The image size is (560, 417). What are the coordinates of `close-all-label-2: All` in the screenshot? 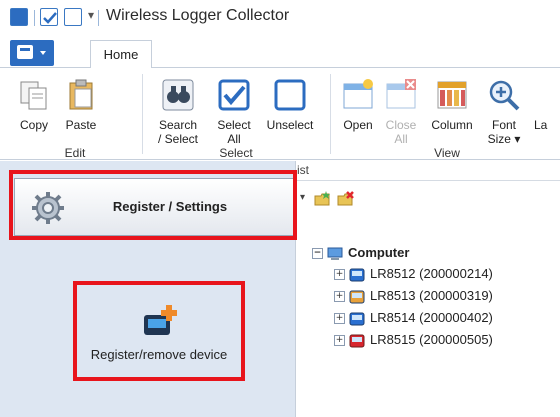 It's located at (401, 139).